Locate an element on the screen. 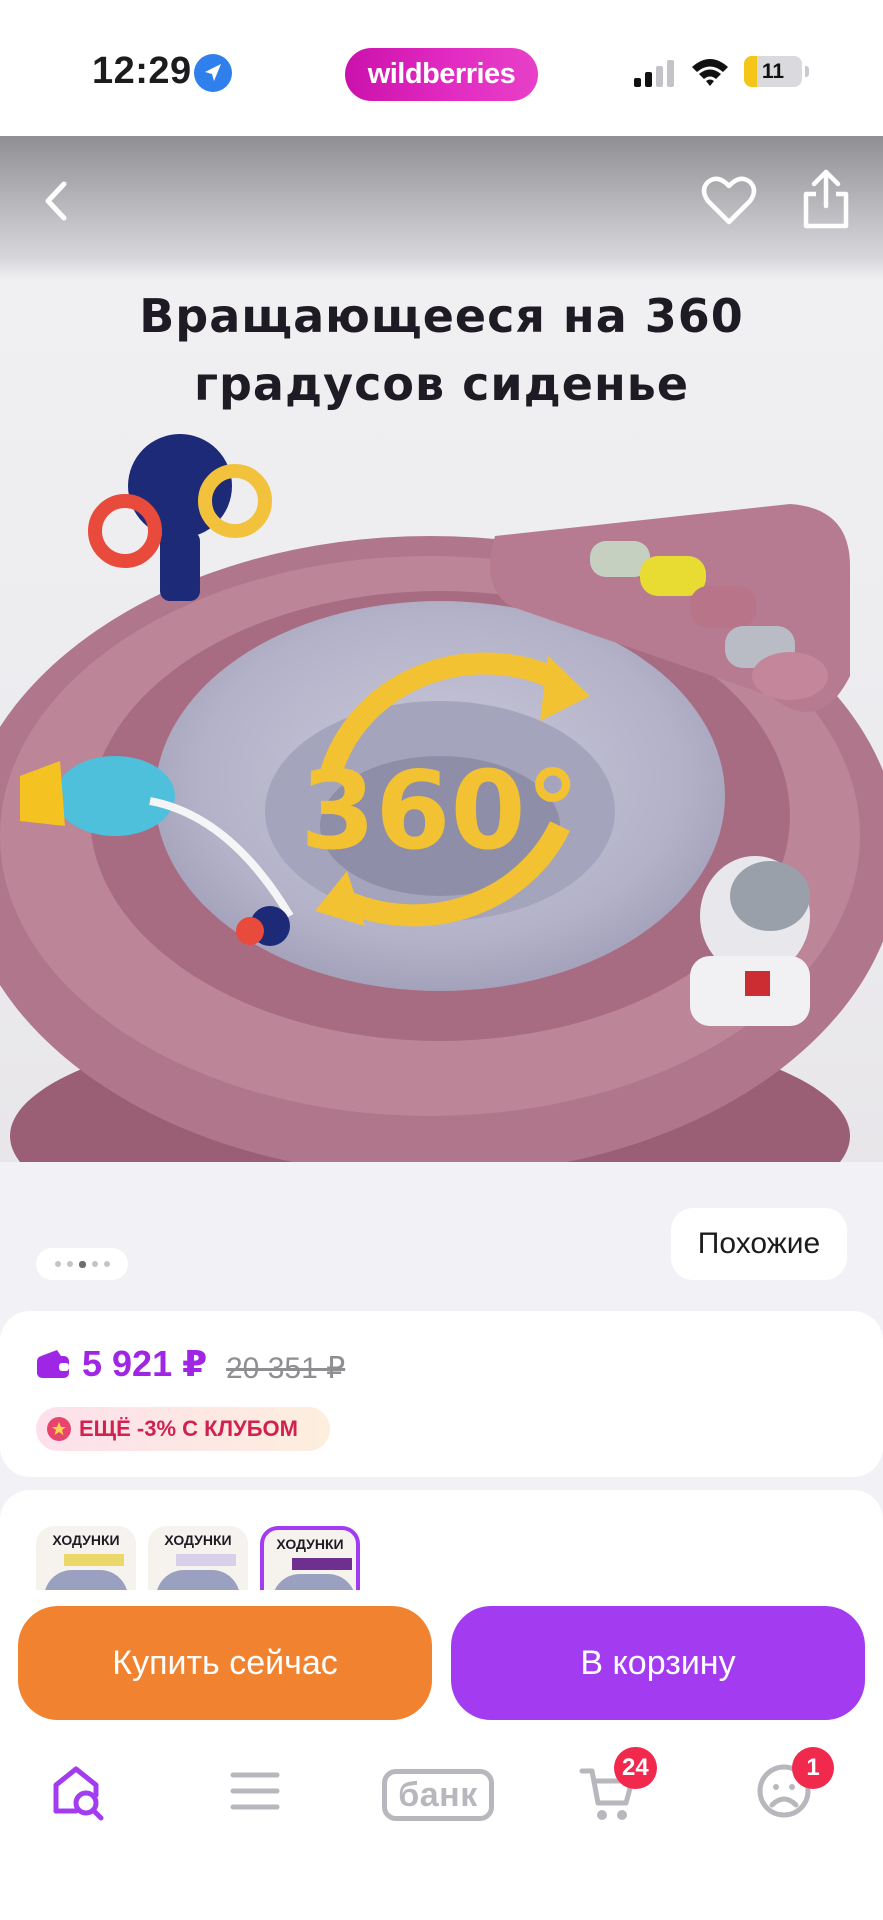 This screenshot has height=1920, width=883. back-button is located at coordinates (57, 201).